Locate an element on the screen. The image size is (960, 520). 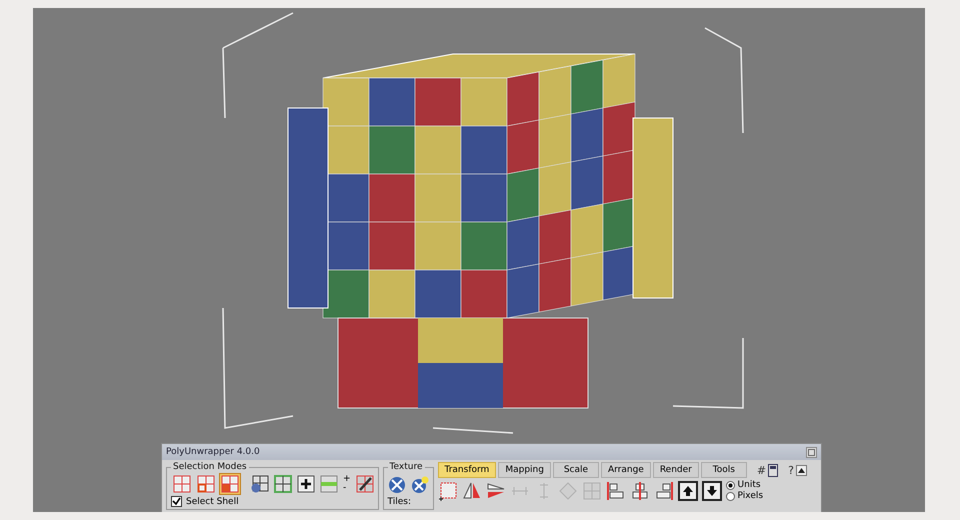
checkmark-icon is located at coordinates (176, 501).